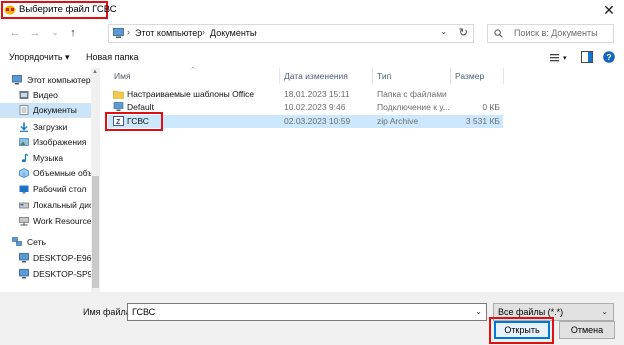  I want to click on sidebar-item-desktop-e96gj3: DESKTOP-E96GJ3, so click(46, 258).